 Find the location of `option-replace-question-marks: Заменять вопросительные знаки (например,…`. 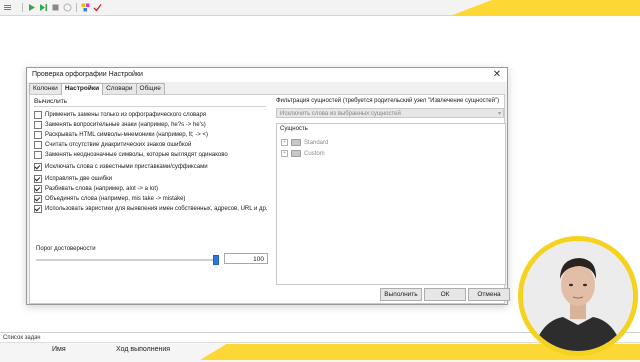

option-replace-question-marks: Заменять вопросительные знаки (например,… is located at coordinates (120, 124).